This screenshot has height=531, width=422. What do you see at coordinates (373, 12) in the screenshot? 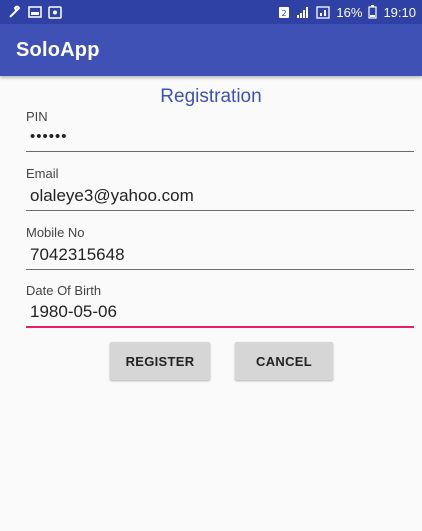
I see `battery-icon` at bounding box center [373, 12].